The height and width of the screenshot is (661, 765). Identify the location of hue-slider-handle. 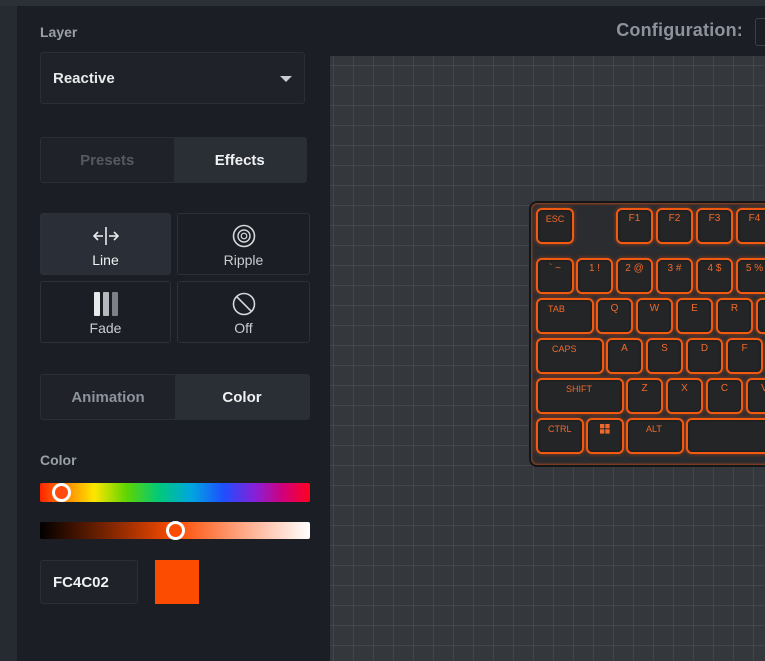
(62, 492).